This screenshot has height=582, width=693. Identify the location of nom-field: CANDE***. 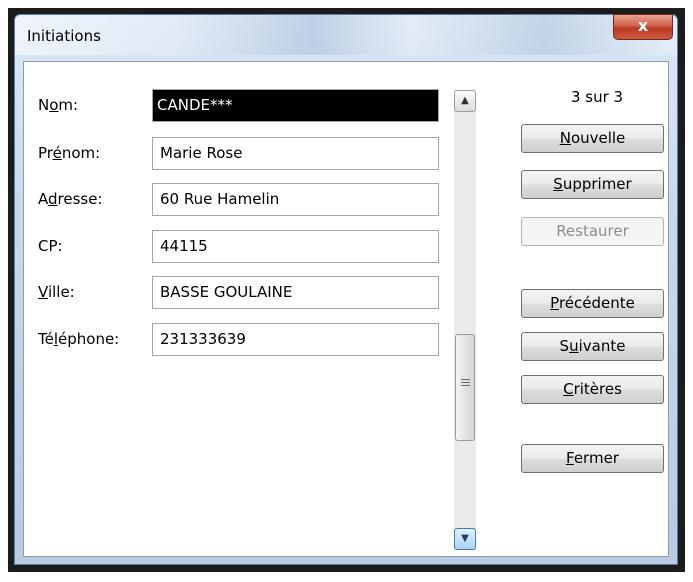
(295, 105).